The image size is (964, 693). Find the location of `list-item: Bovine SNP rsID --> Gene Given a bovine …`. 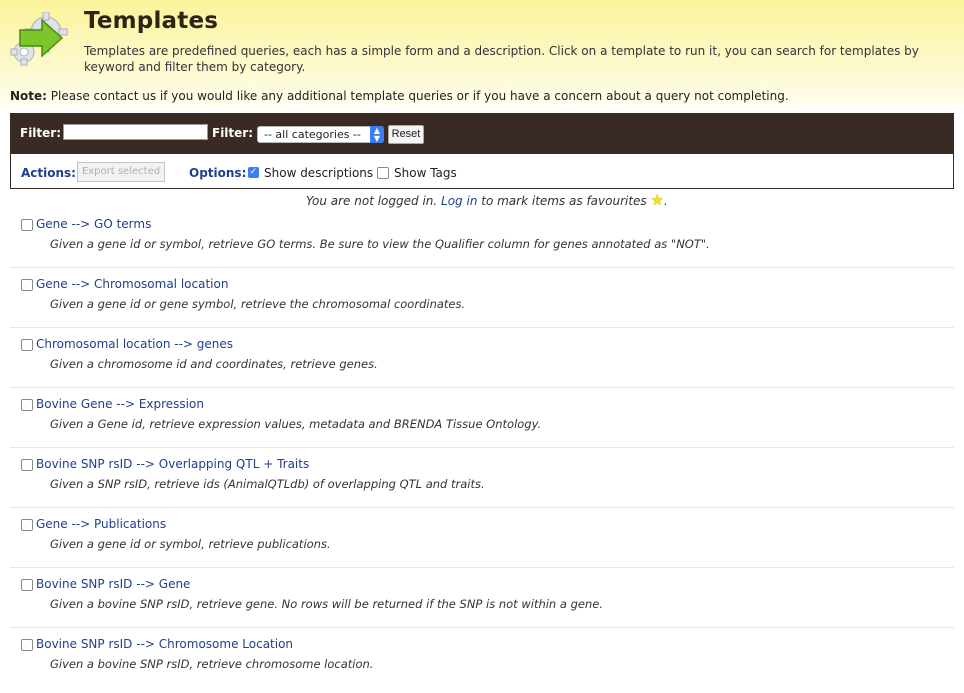

list-item: Bovine SNP rsID --> Gene Given a bovine … is located at coordinates (482, 598).